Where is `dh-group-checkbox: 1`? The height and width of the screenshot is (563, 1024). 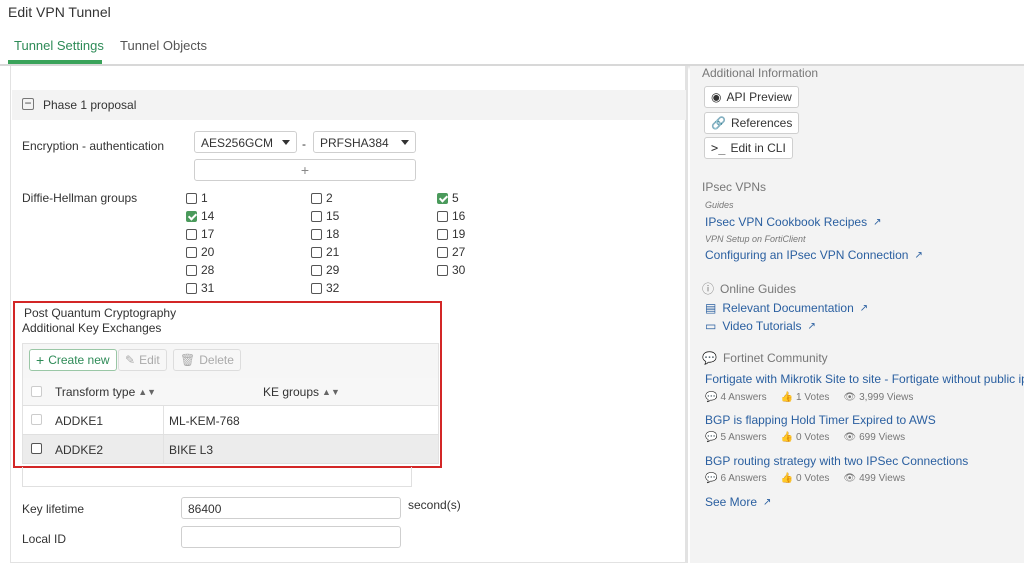 dh-group-checkbox: 1 is located at coordinates (197, 198).